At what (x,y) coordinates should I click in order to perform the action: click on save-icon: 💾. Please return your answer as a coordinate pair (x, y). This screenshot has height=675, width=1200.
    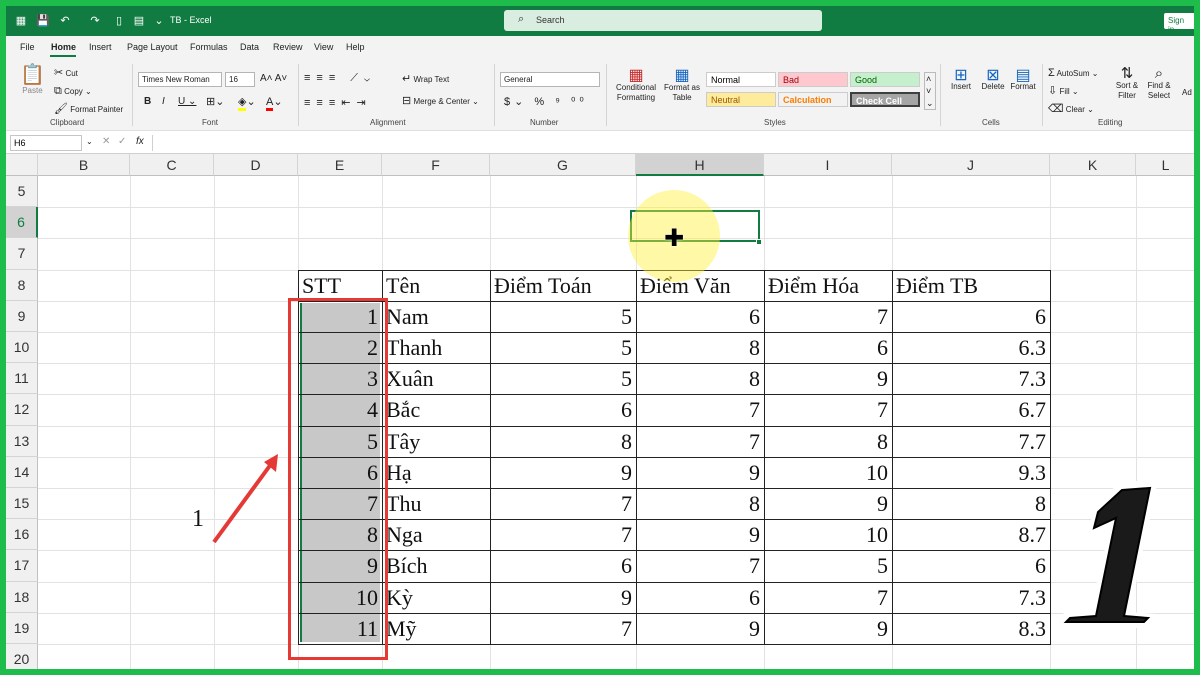
    Looking at the image, I should click on (43, 21).